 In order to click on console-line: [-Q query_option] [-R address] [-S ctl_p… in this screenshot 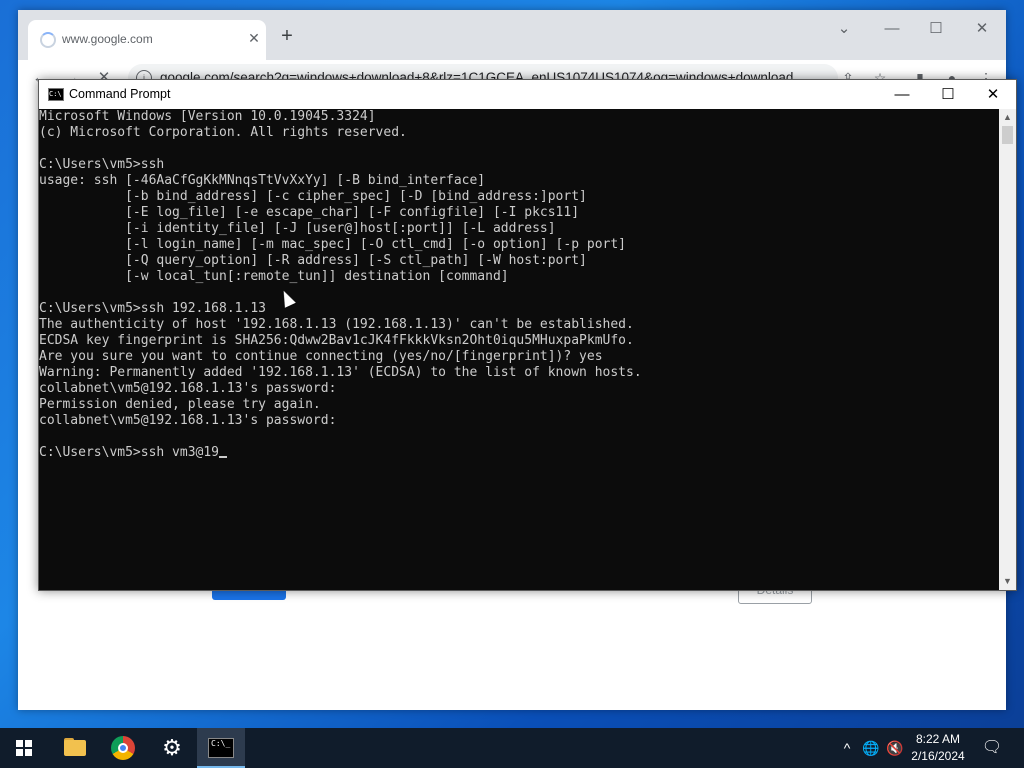, I will do `click(313, 260)`.